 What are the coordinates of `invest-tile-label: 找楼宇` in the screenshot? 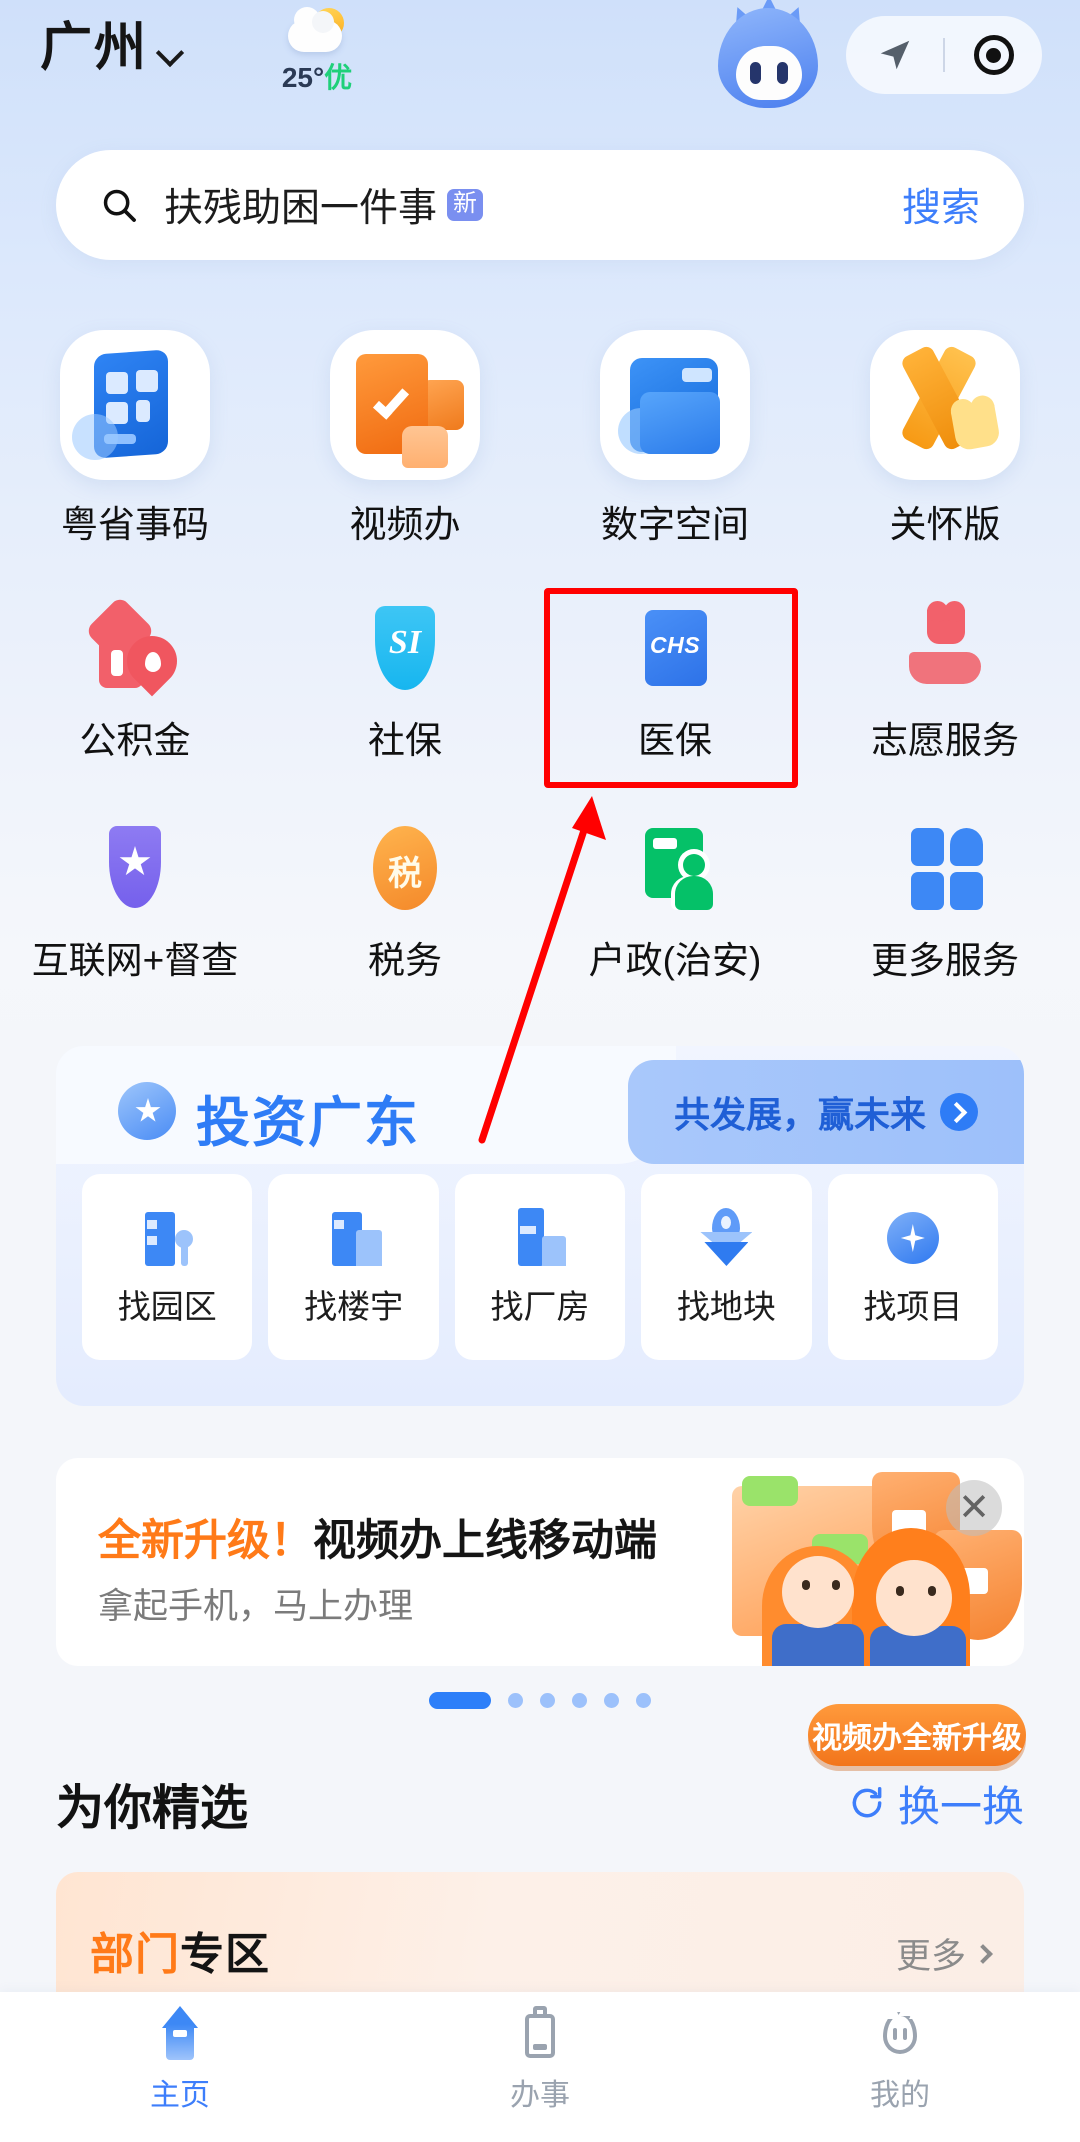 It's located at (354, 1306).